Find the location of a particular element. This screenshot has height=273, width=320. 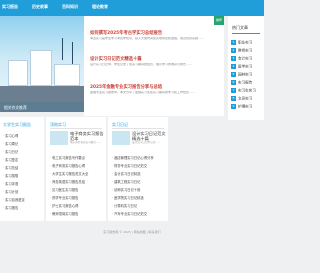

sidebar-item: 2 教师实习 is located at coordinates (241, 51).